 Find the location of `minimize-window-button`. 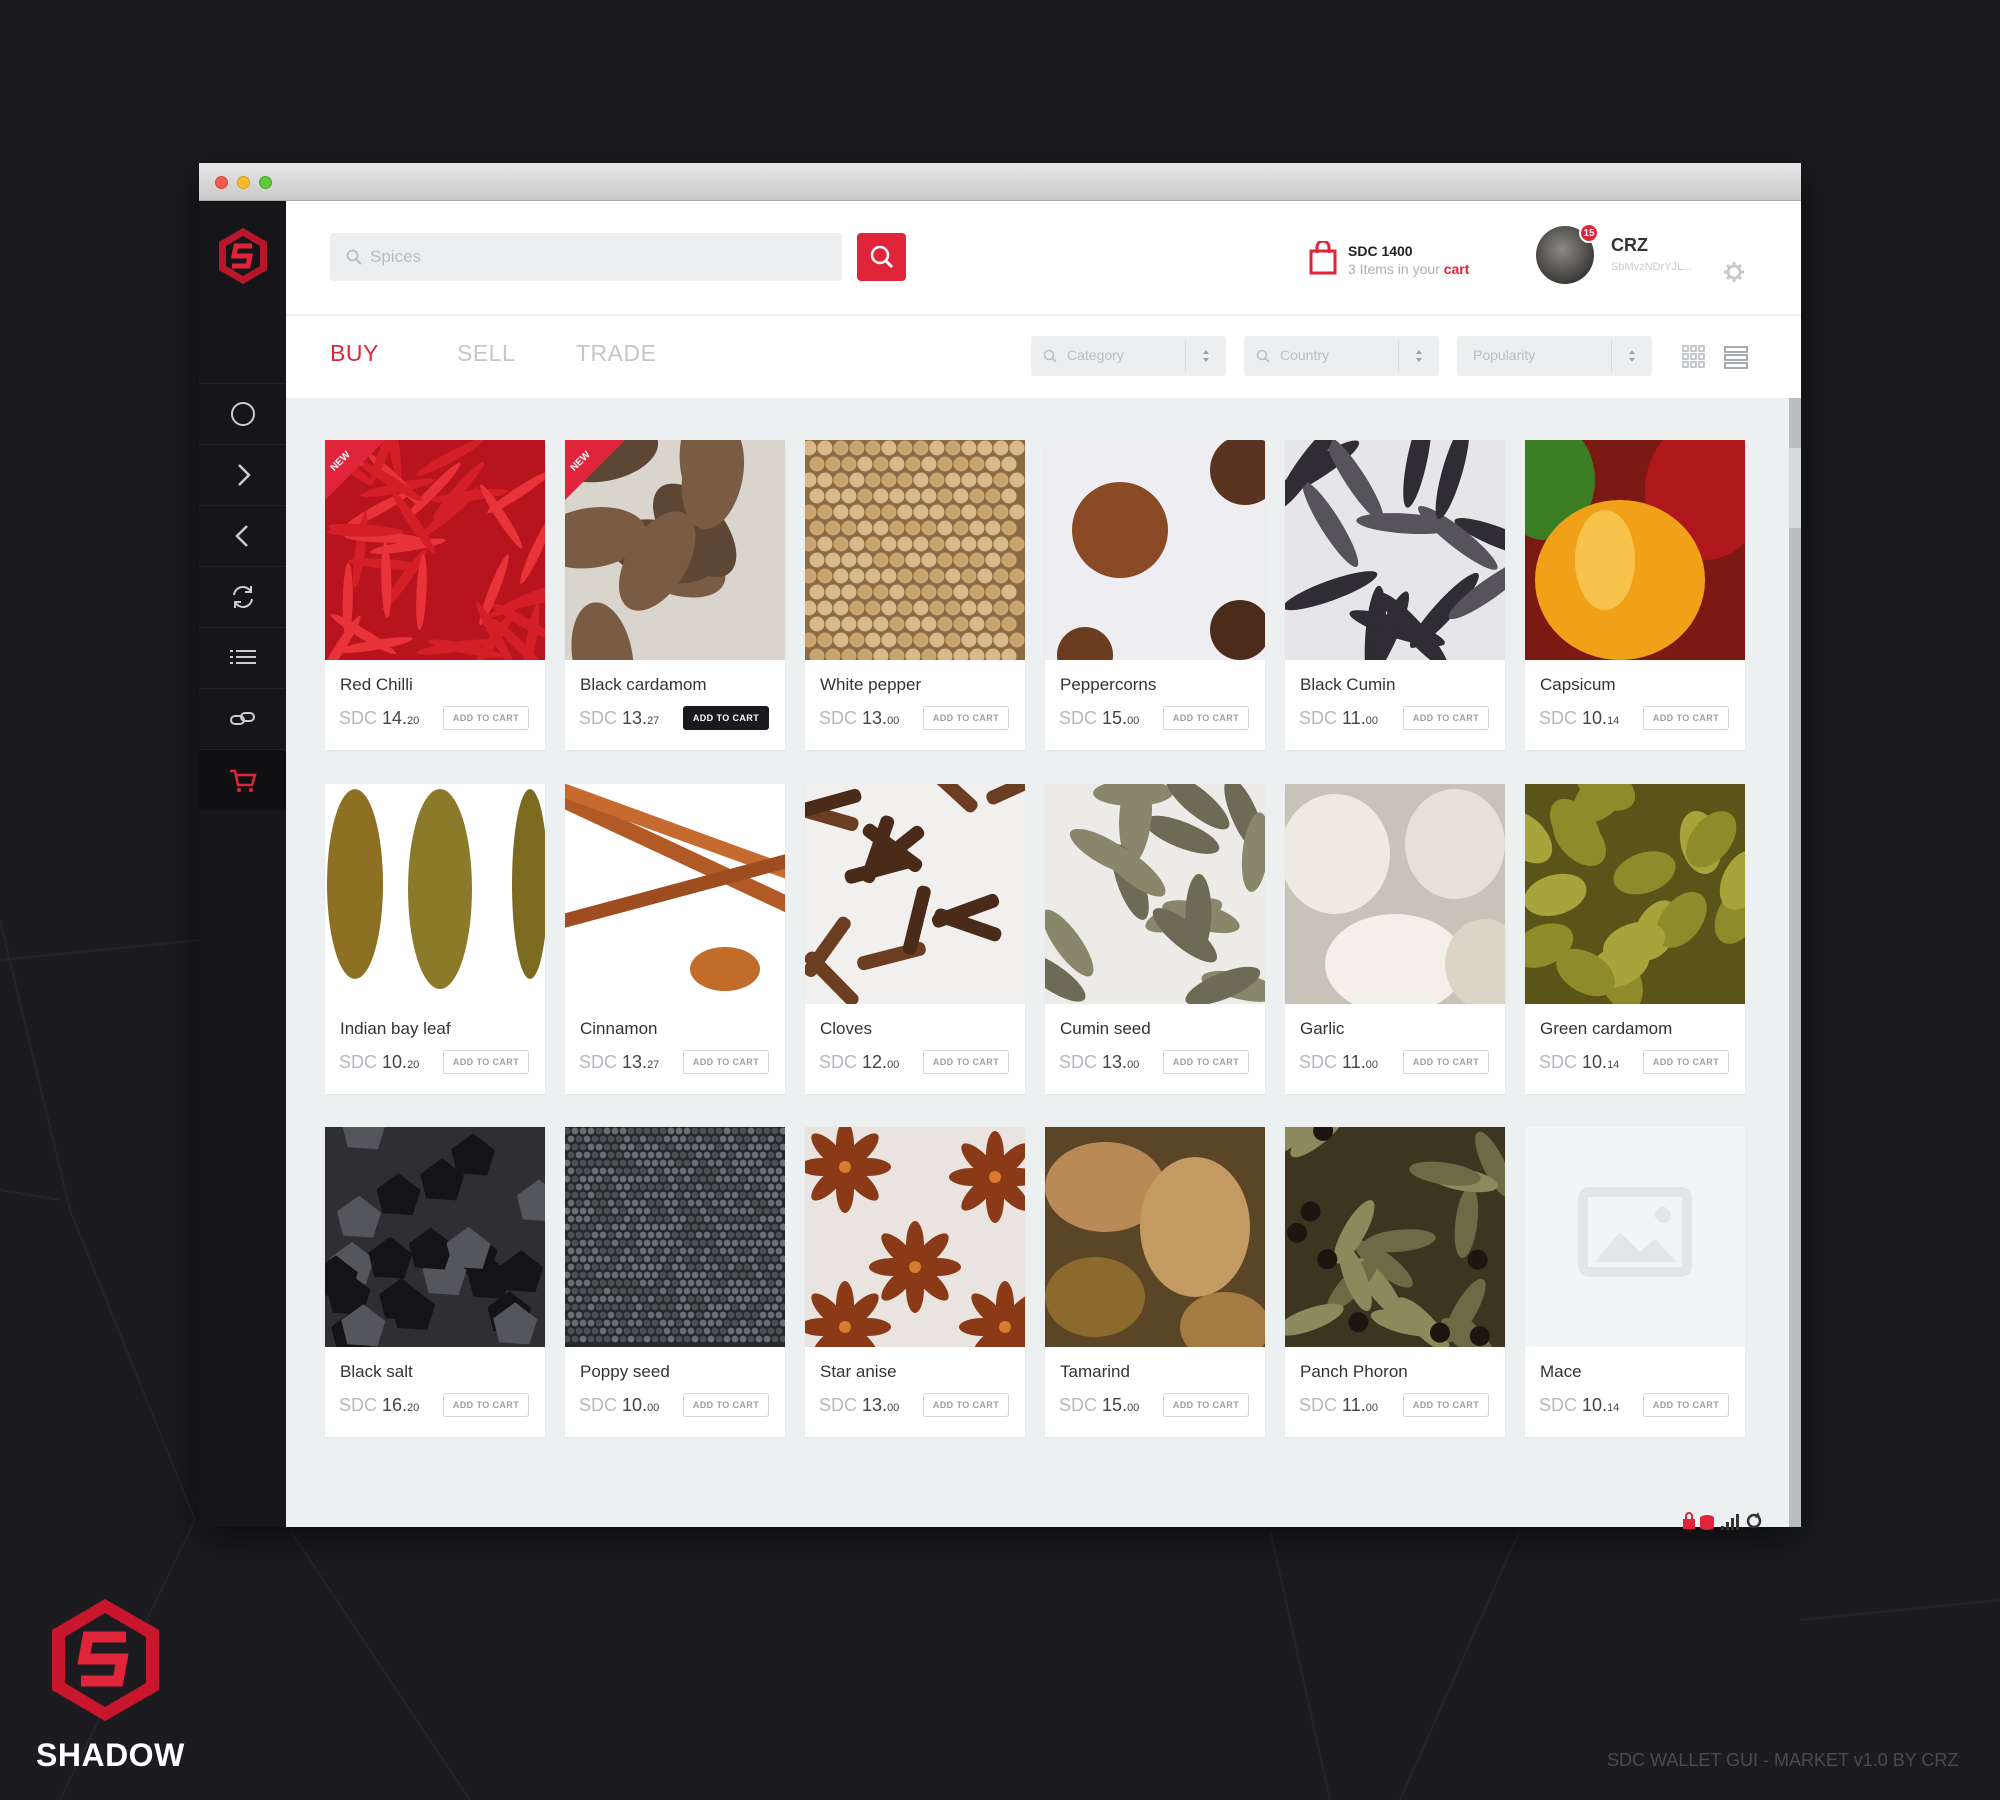

minimize-window-button is located at coordinates (243, 182).